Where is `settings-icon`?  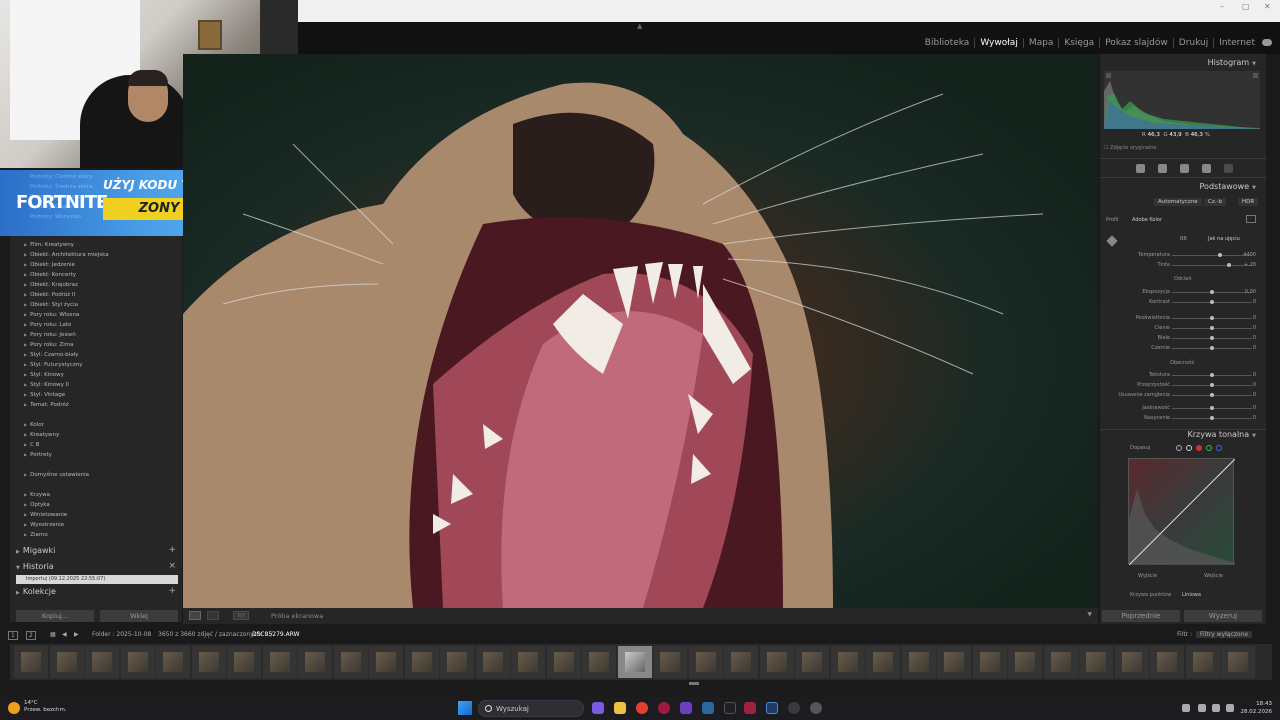 settings-icon is located at coordinates (794, 708).